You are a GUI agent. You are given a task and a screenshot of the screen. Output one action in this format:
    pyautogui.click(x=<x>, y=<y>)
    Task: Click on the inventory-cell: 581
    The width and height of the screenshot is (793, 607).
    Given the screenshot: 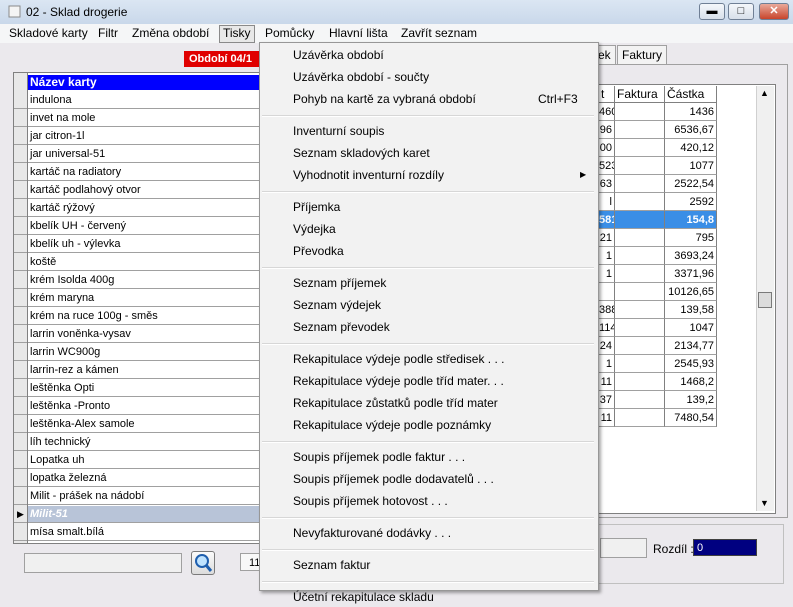 What is the action you would take?
    pyautogui.click(x=607, y=220)
    